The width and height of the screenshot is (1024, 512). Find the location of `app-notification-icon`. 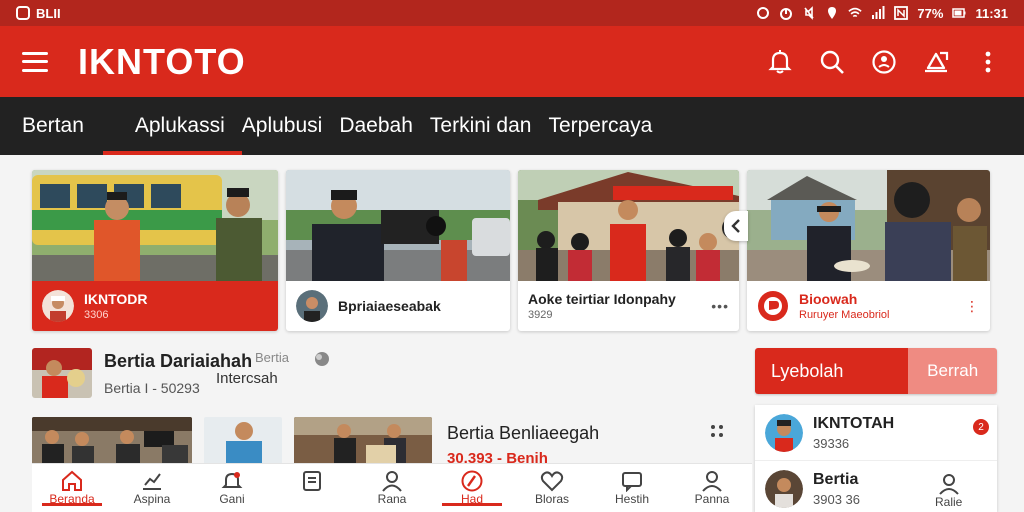

app-notification-icon is located at coordinates (23, 13).